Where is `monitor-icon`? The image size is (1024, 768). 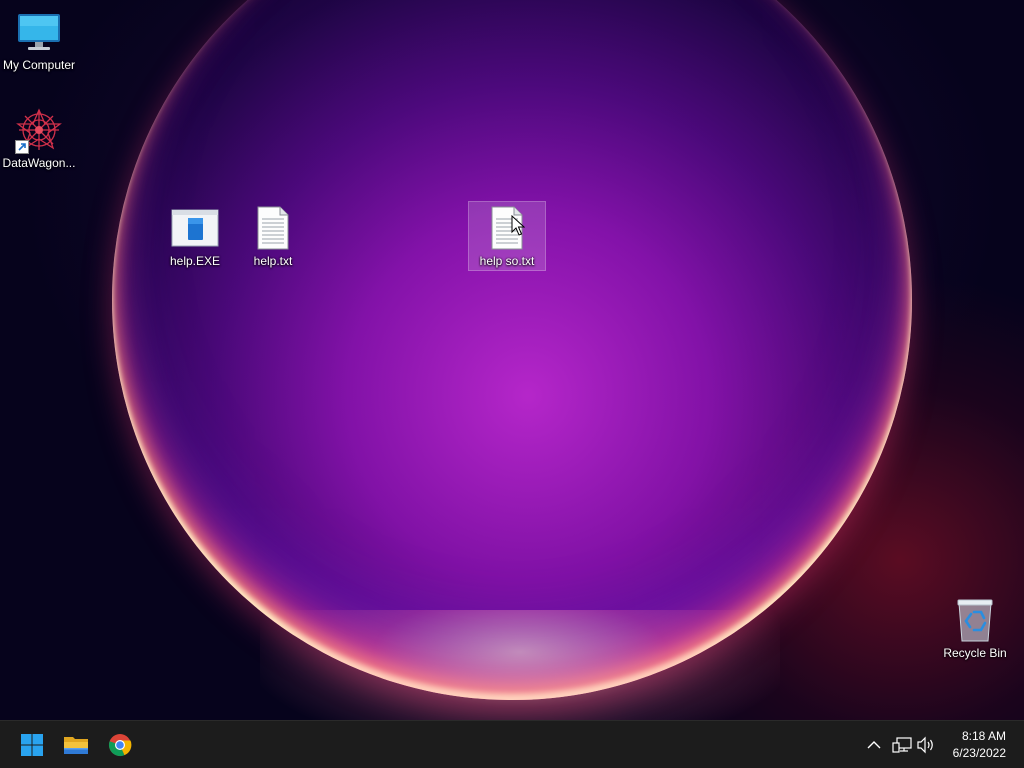
monitor-icon is located at coordinates (39, 32).